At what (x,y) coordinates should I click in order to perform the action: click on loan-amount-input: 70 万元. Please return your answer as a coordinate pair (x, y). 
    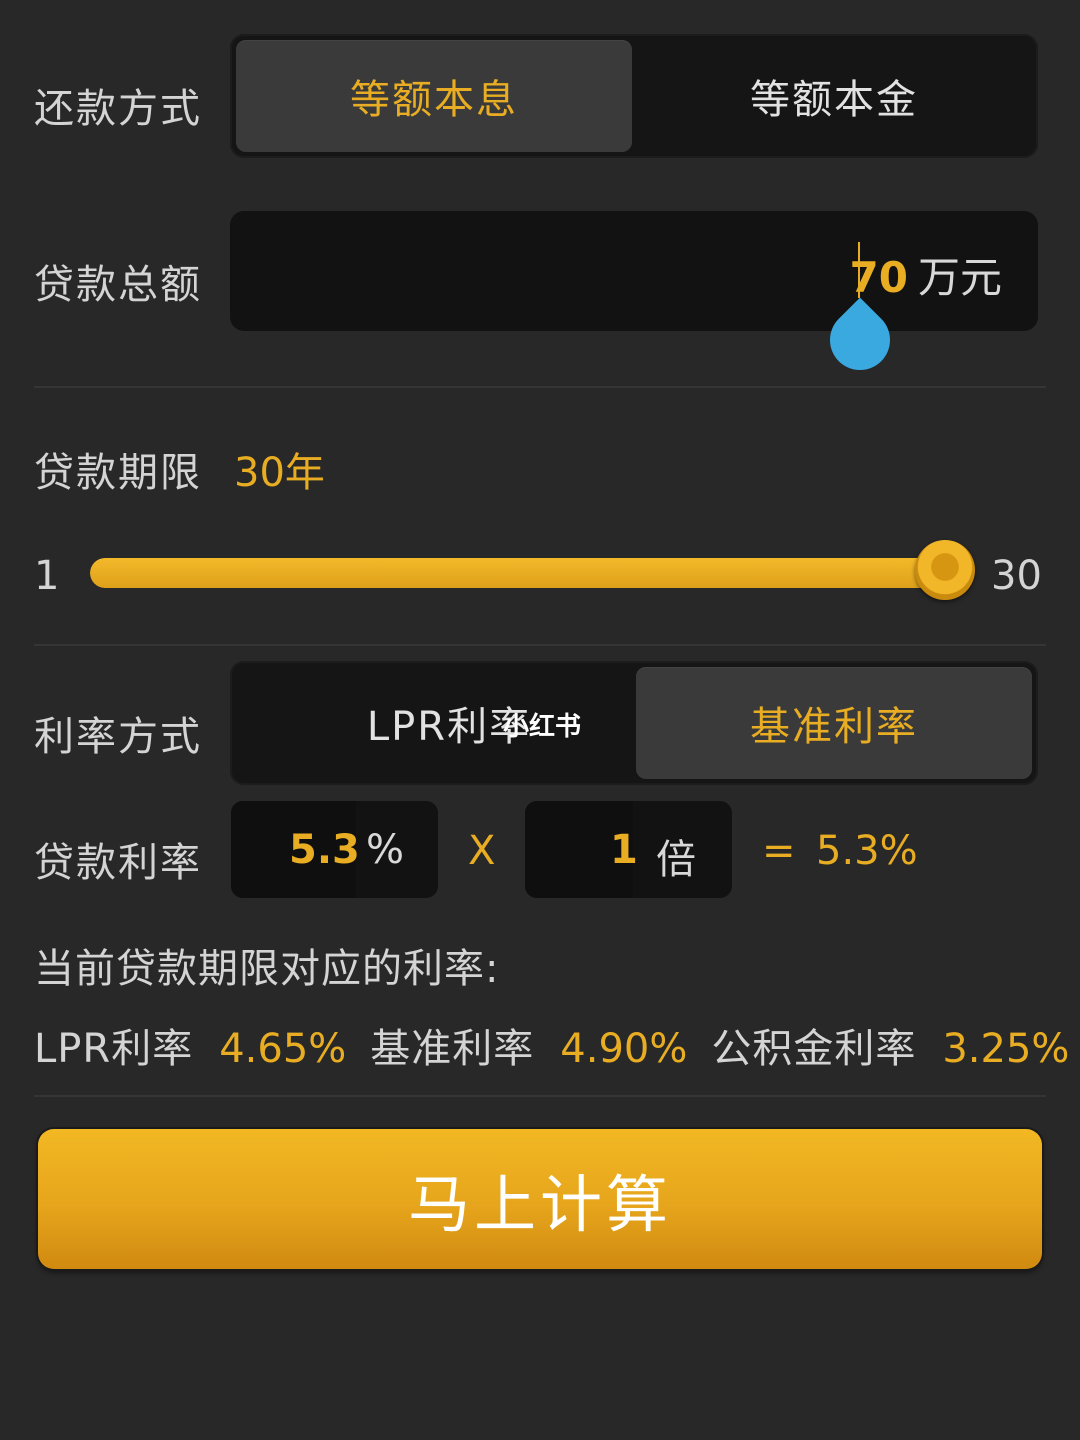
    Looking at the image, I should click on (634, 271).